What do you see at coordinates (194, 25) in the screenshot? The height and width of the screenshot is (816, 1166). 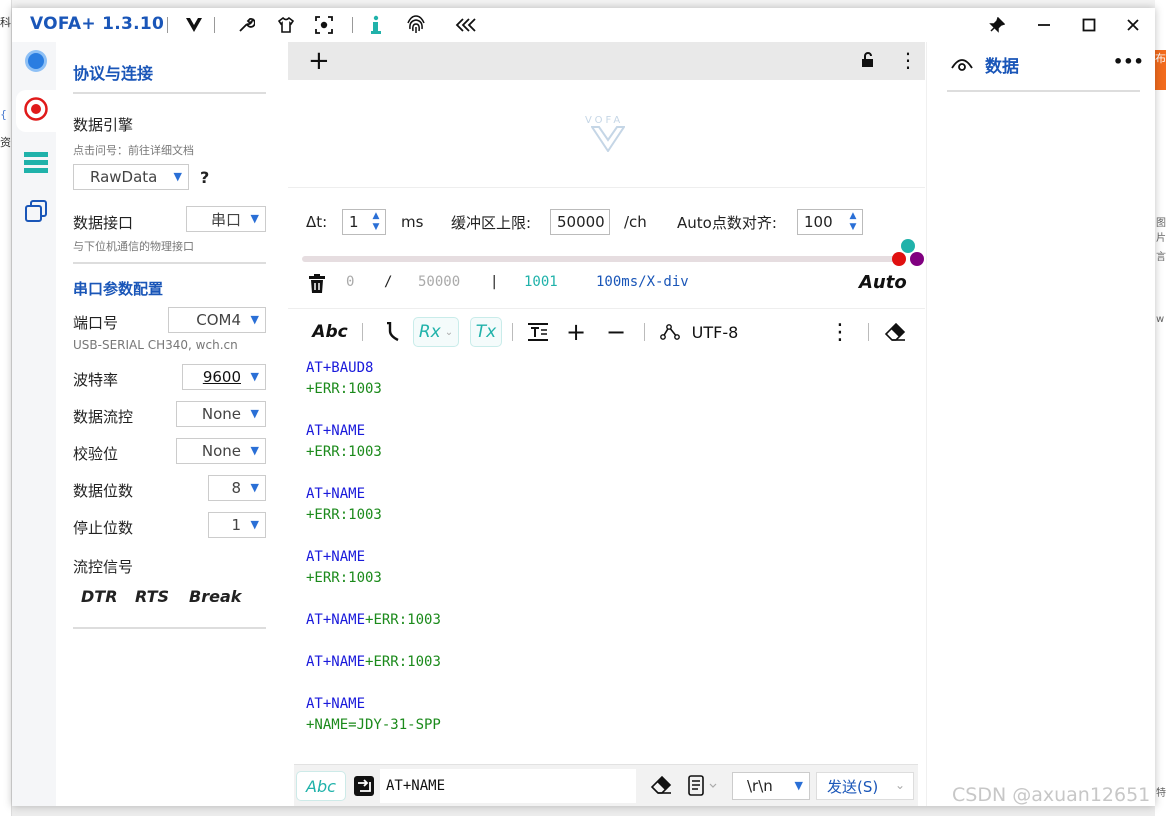 I see `vofa-logo-icon` at bounding box center [194, 25].